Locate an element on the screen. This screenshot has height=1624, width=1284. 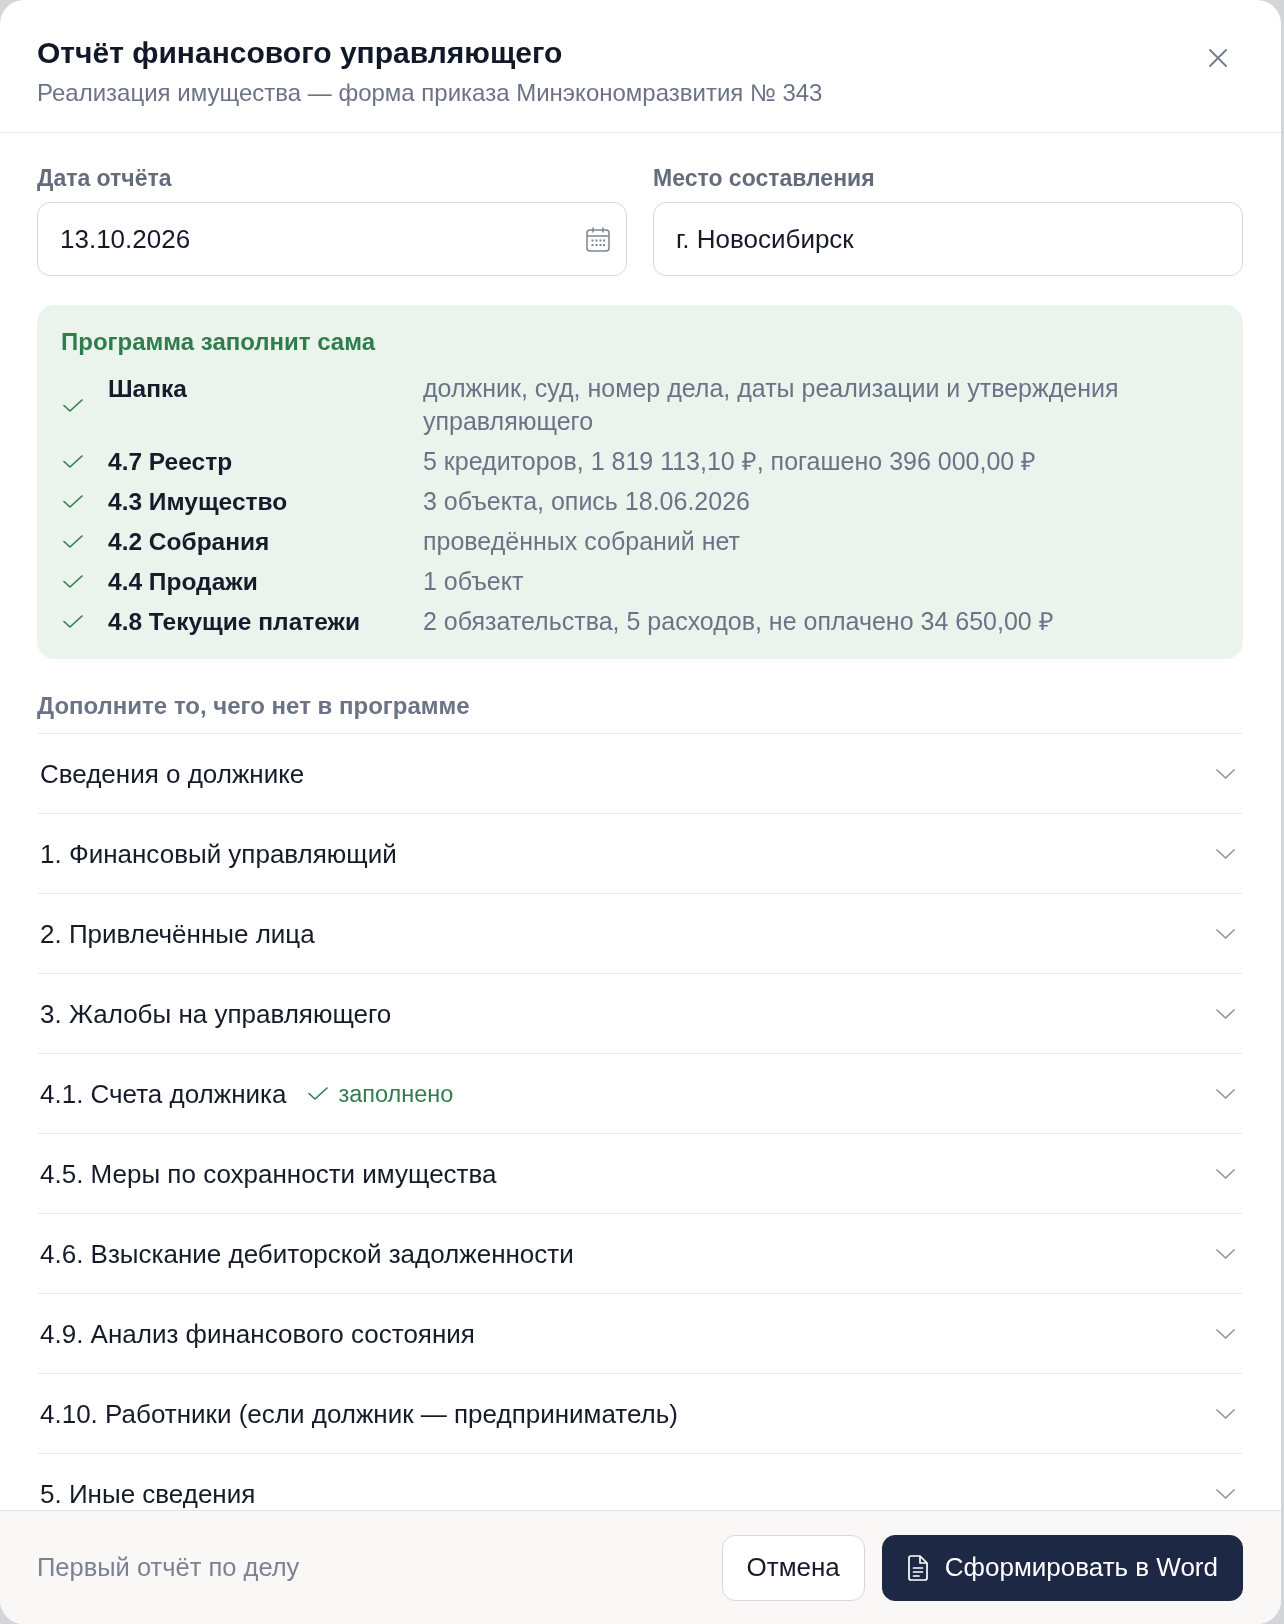
field-label: Дата отчёта is located at coordinates (104, 178).